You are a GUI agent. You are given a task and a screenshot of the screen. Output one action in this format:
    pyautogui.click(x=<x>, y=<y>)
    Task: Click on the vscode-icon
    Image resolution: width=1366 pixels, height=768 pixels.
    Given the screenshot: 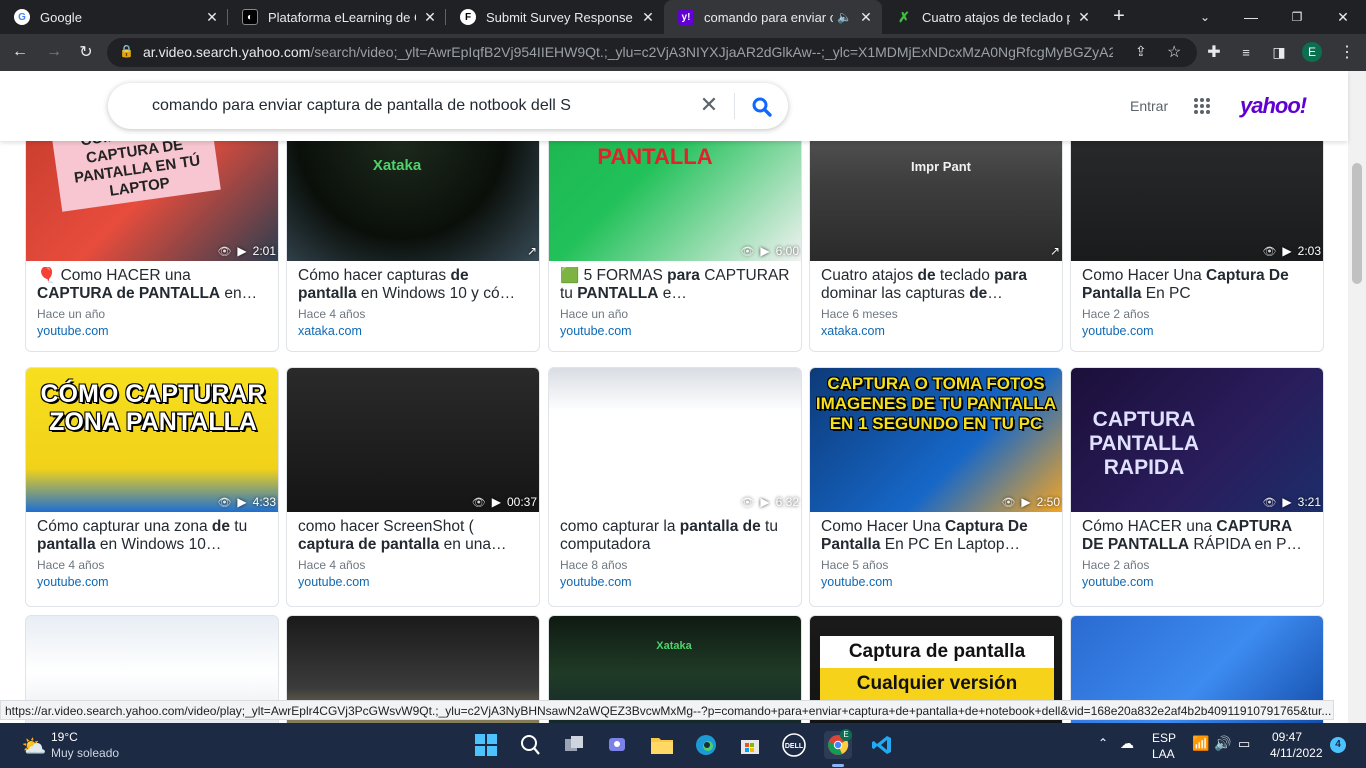 What is the action you would take?
    pyautogui.click(x=882, y=745)
    